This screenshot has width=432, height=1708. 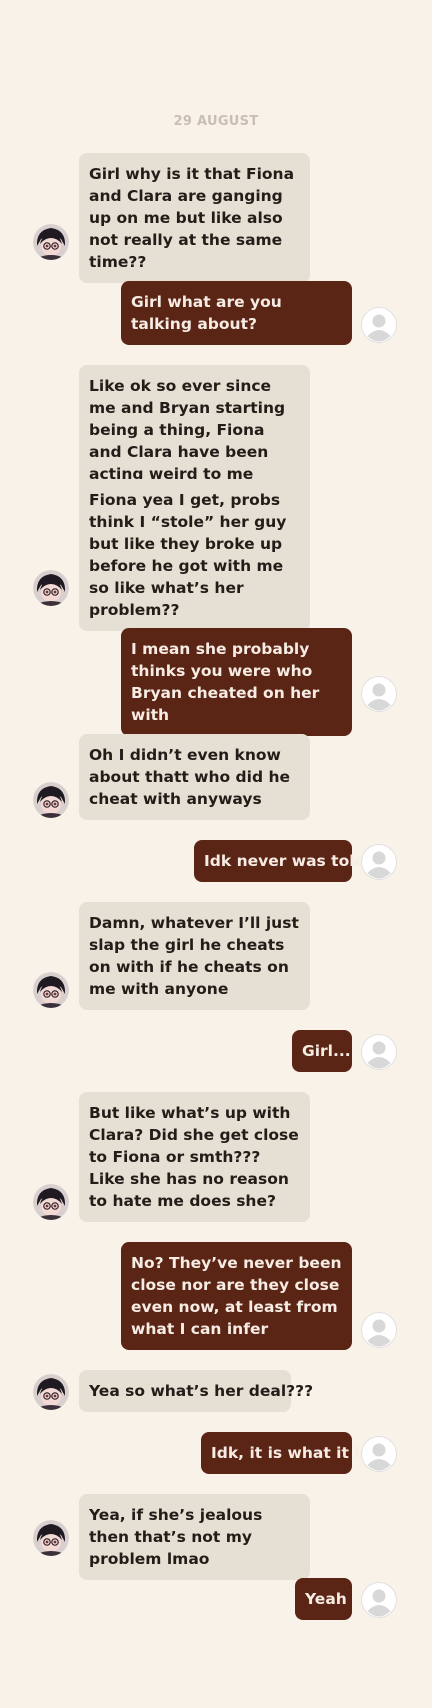 I want to click on date-separator: 29 AUGUST, so click(x=216, y=121).